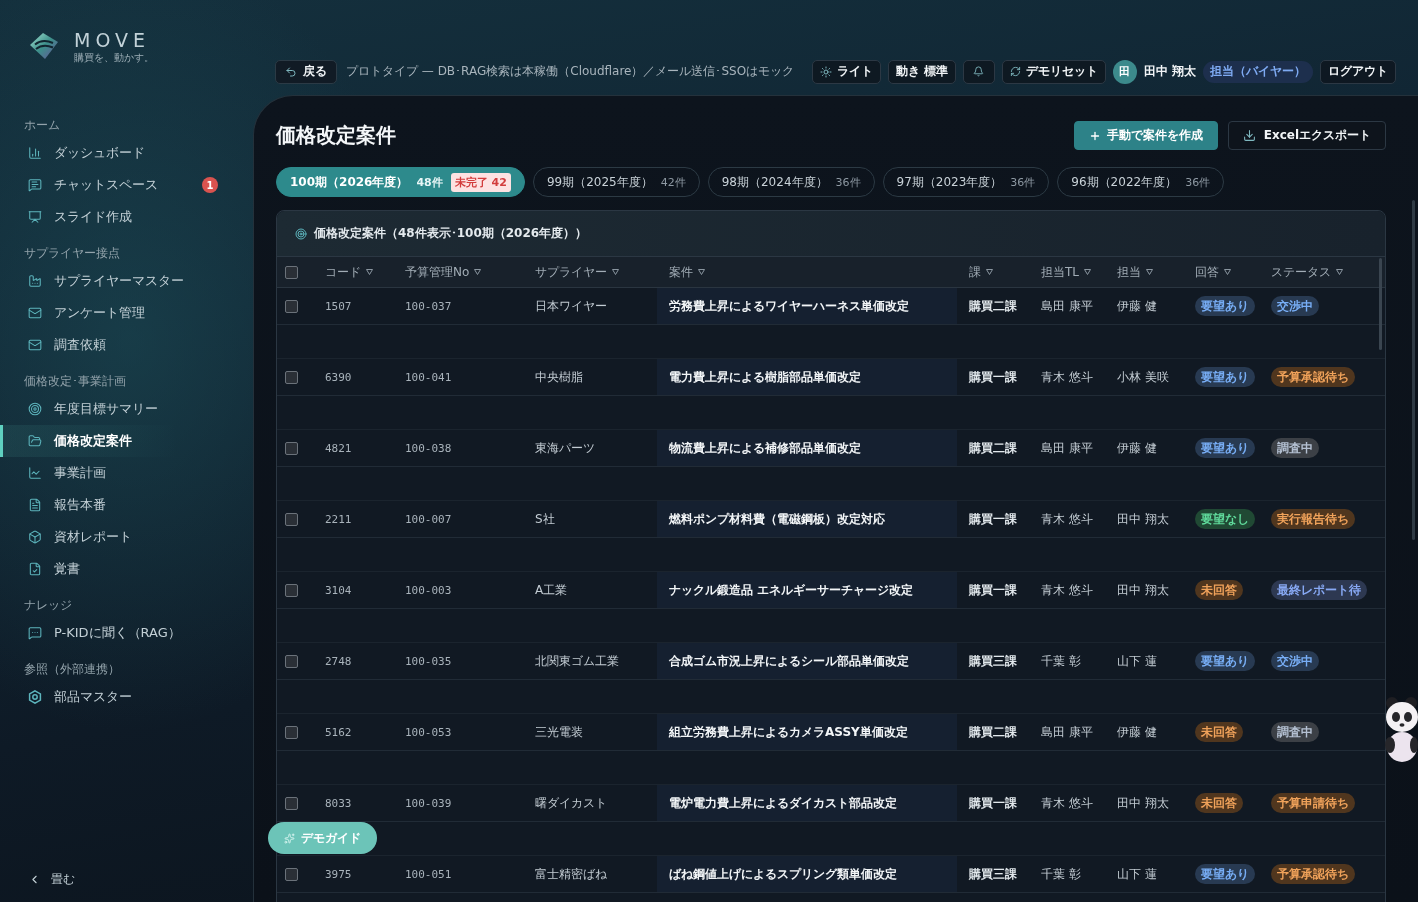 The height and width of the screenshot is (902, 1418). What do you see at coordinates (458, 272) in the screenshot?
I see `column-header: 予算管理No` at bounding box center [458, 272].